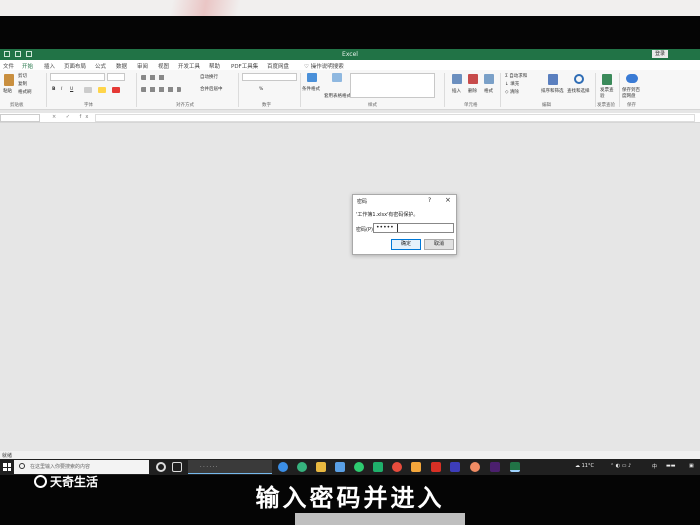 Image resolution: width=700 pixels, height=525 pixels. Describe the element at coordinates (397, 467) in the screenshot. I see `app-red-icon` at that location.